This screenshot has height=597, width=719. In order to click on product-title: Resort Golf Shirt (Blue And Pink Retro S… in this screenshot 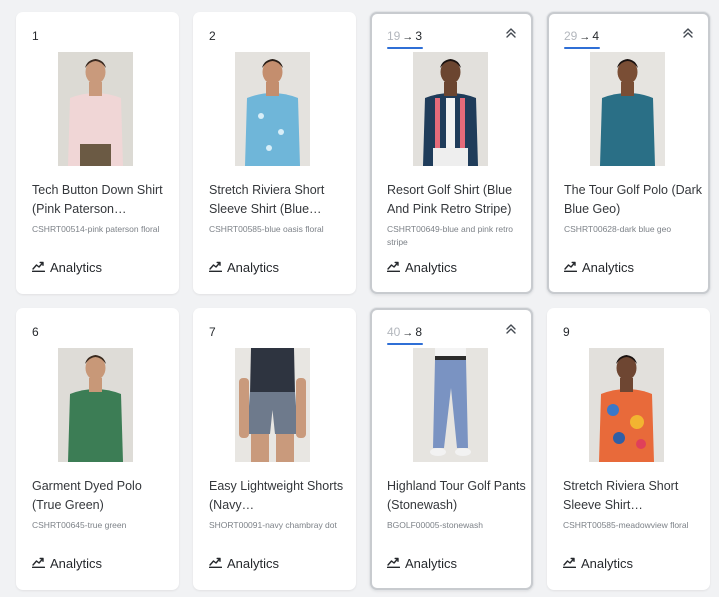, I will do `click(457, 200)`.